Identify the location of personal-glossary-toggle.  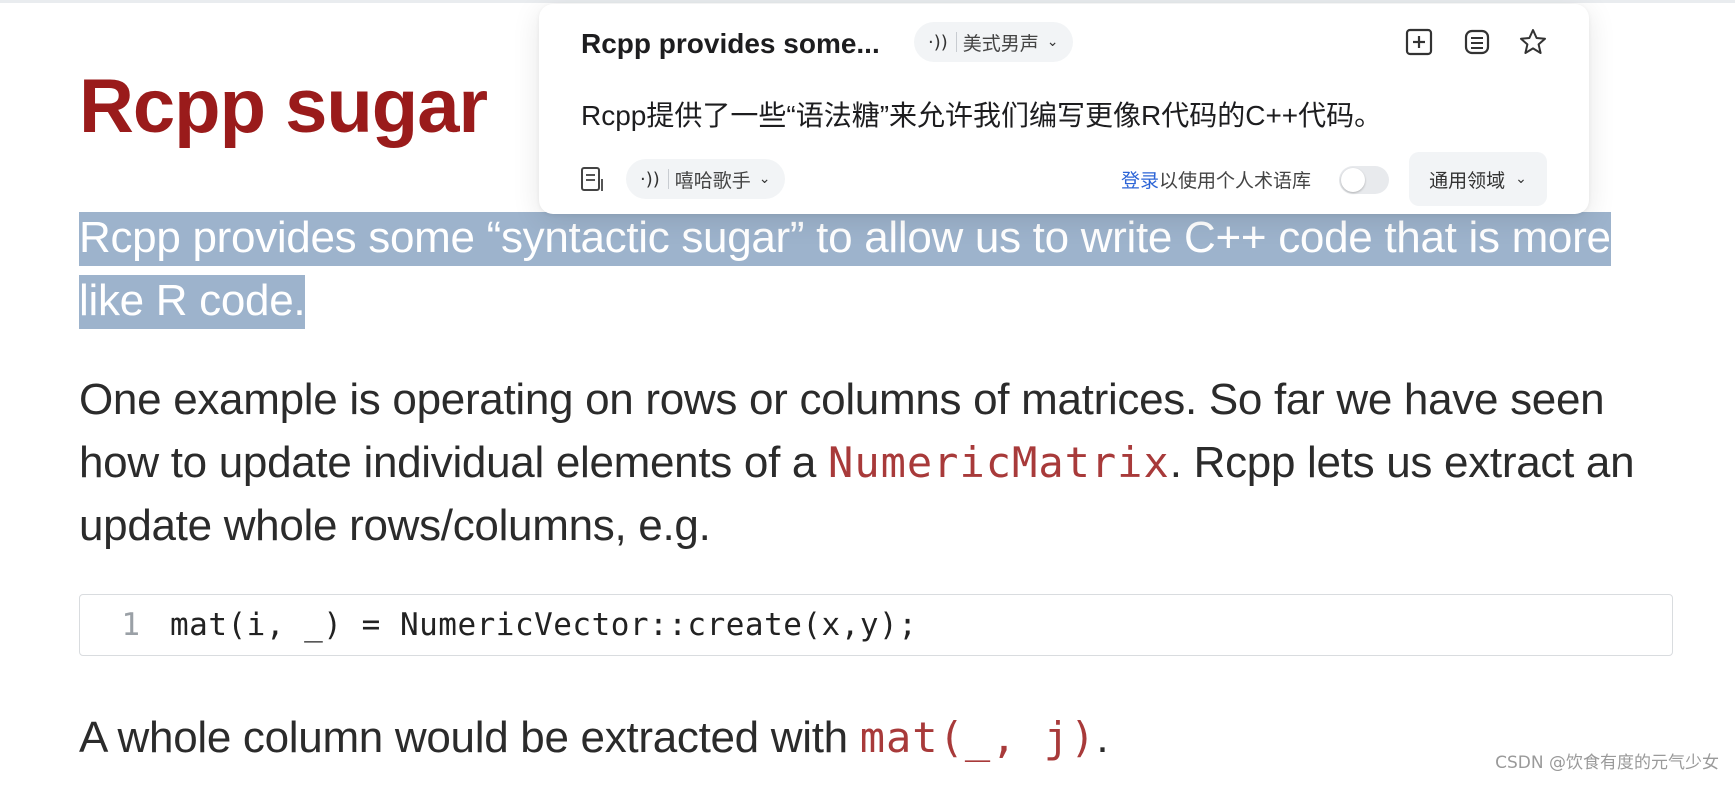
(1364, 180).